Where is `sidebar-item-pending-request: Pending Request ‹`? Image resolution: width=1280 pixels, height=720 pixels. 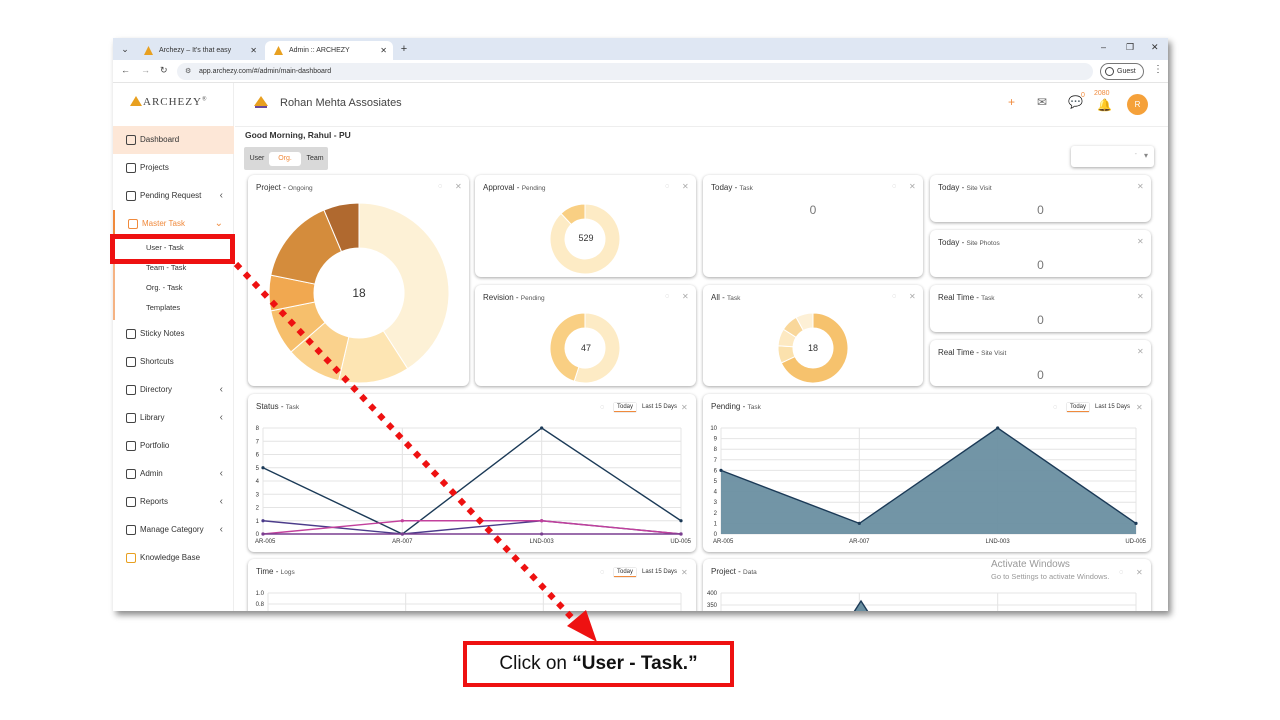 sidebar-item-pending-request: Pending Request ‹ is located at coordinates (173, 196).